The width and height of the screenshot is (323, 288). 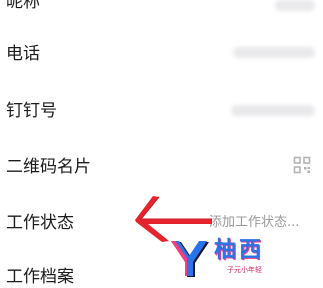 What do you see at coordinates (48, 167) in the screenshot?
I see `row-label: 二维码名片` at bounding box center [48, 167].